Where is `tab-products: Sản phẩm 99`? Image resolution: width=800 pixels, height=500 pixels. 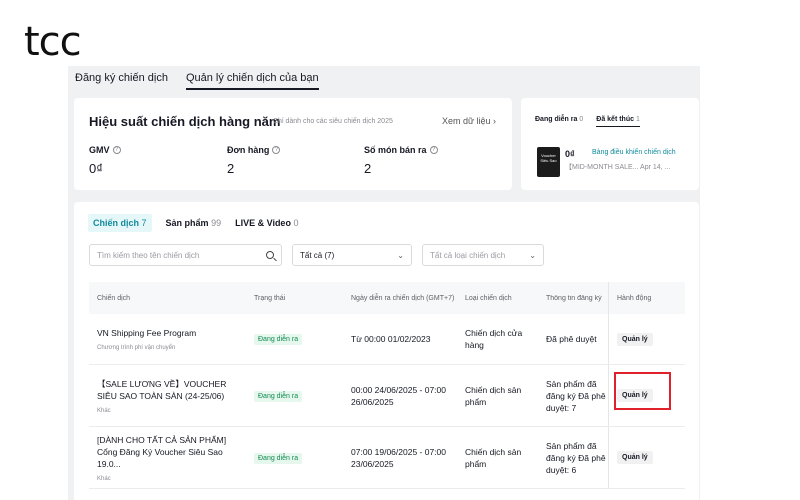
tab-products: Sản phẩm 99 is located at coordinates (194, 223).